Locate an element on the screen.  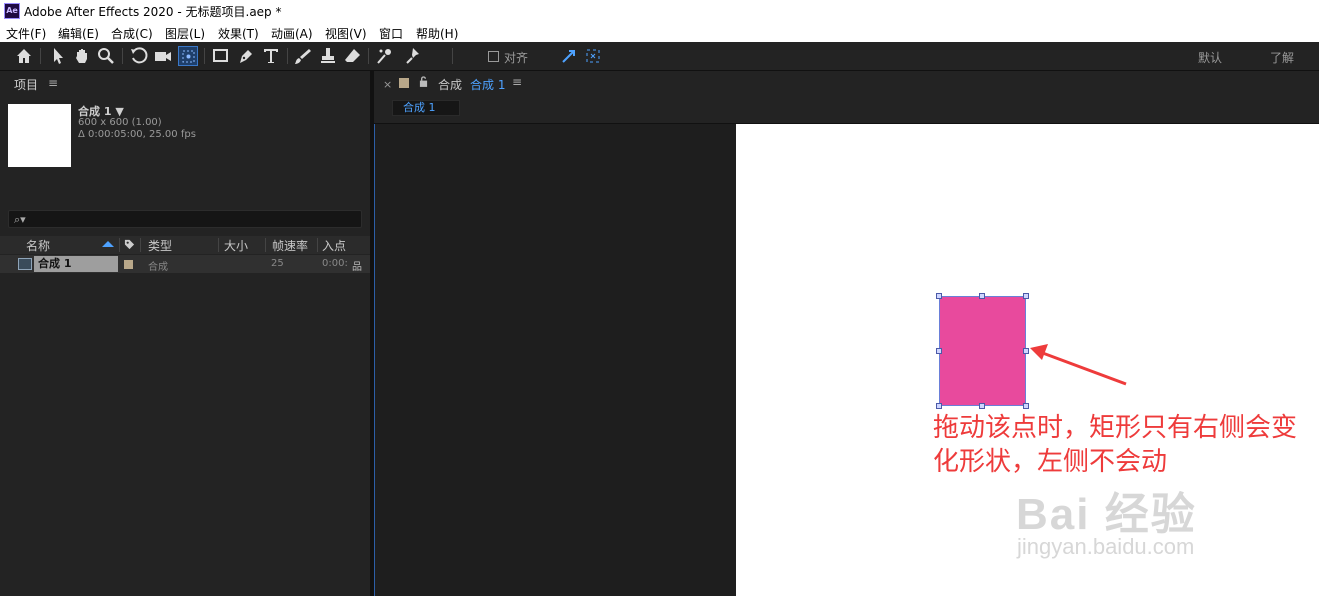
project-item-name: 合成 1 is located at coordinates (76, 264).